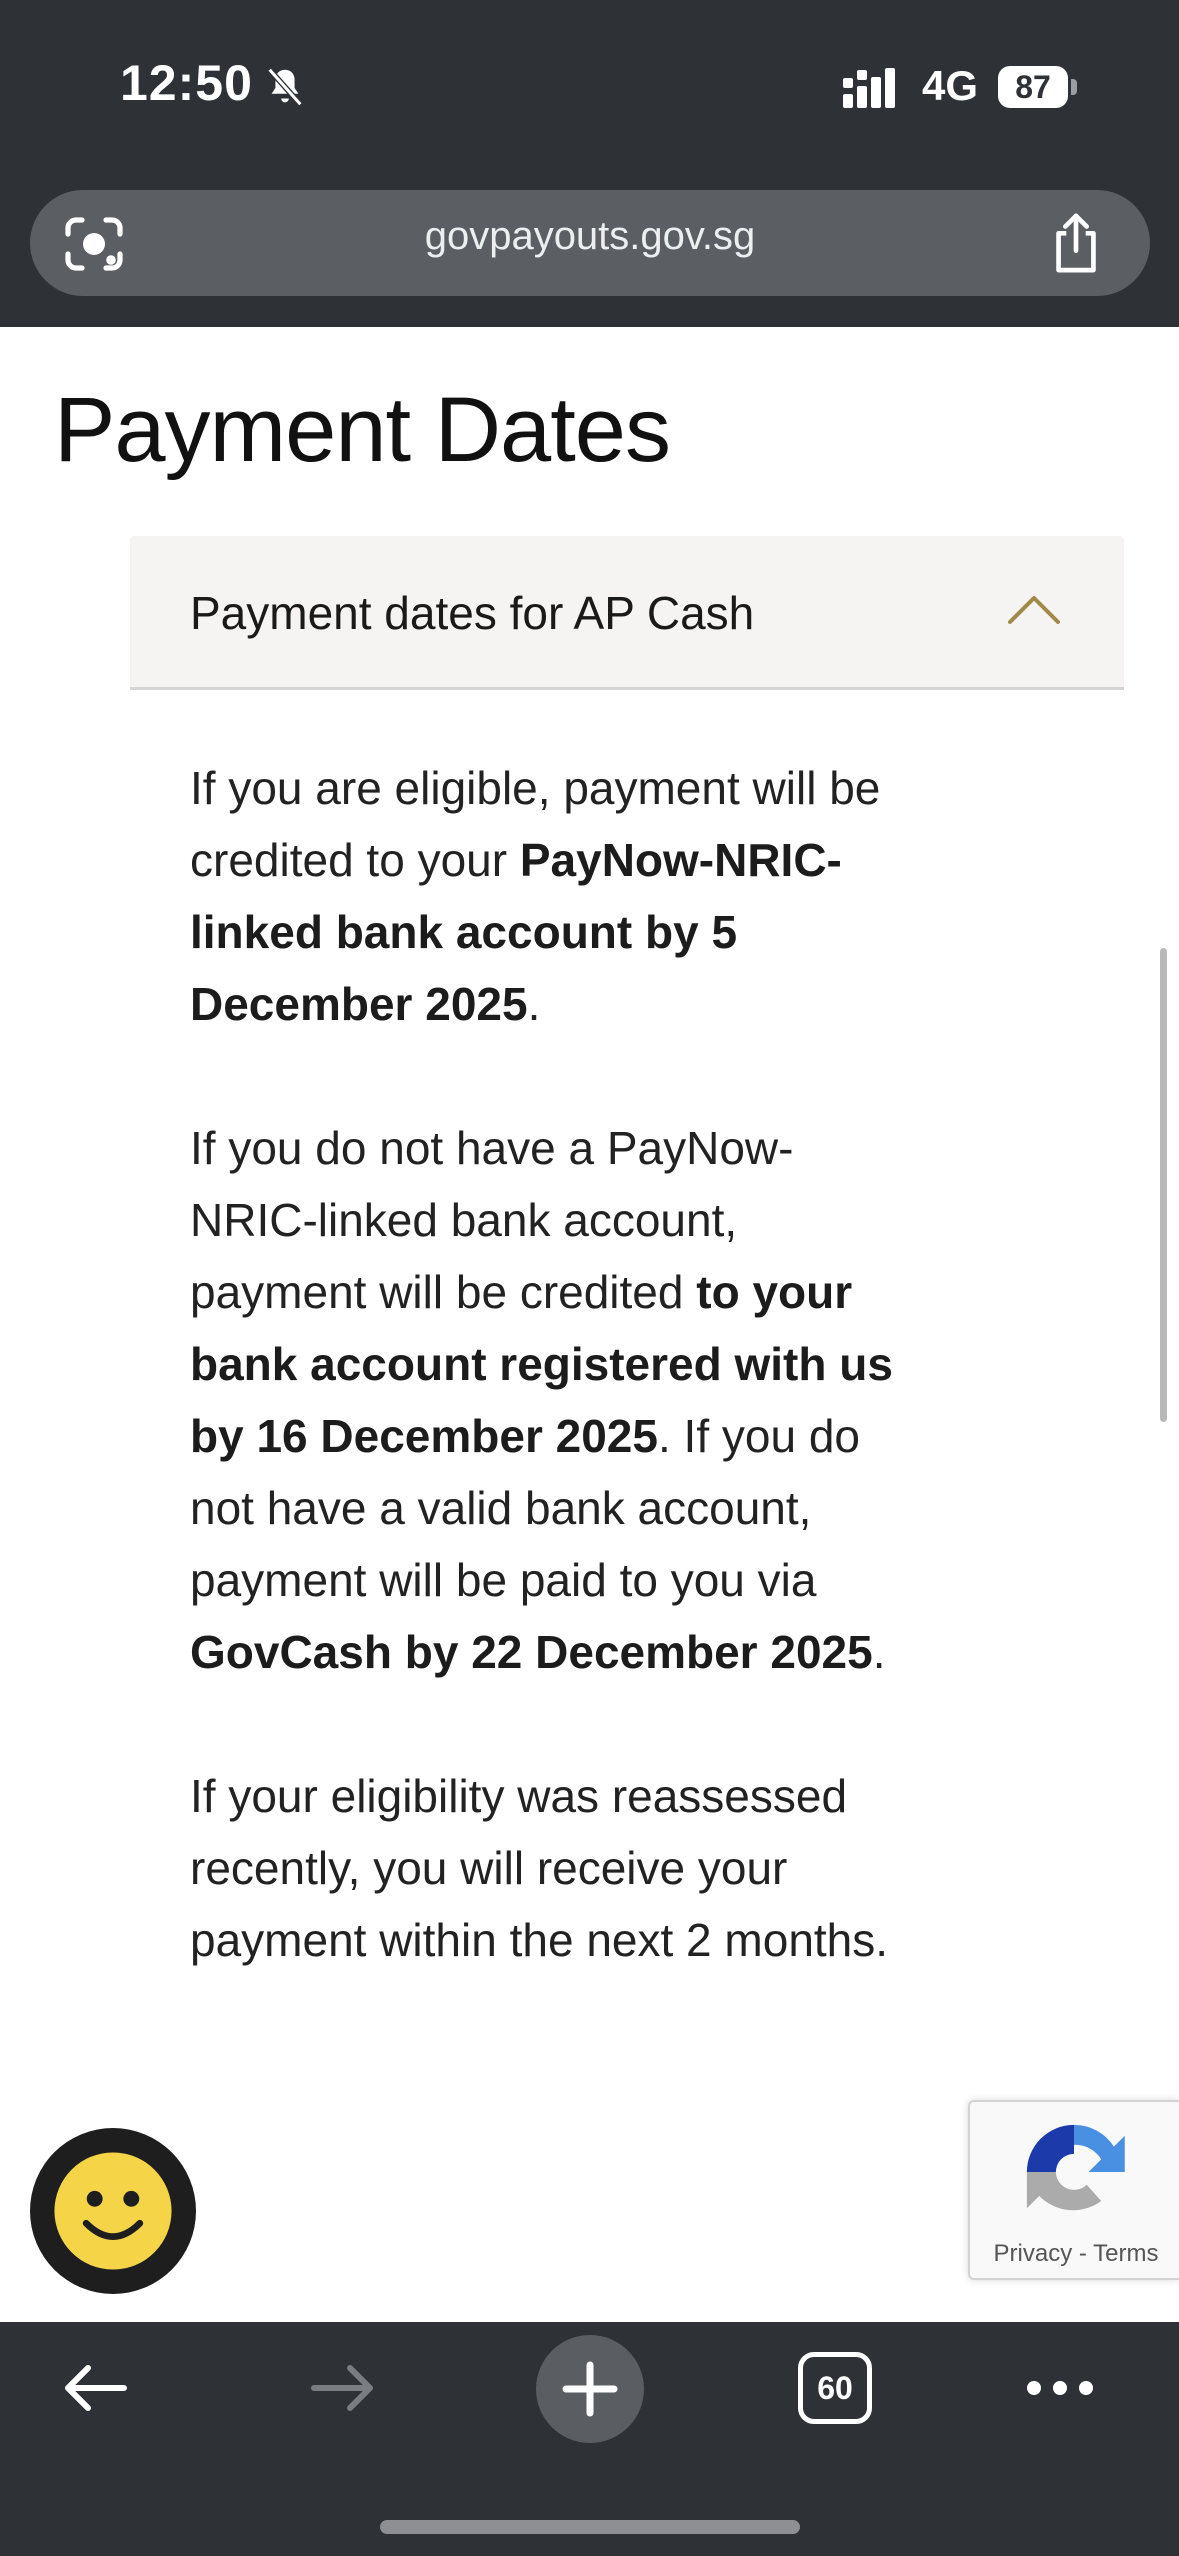 This screenshot has height=2556, width=1179. I want to click on page-title: Payment Dates, so click(362, 430).